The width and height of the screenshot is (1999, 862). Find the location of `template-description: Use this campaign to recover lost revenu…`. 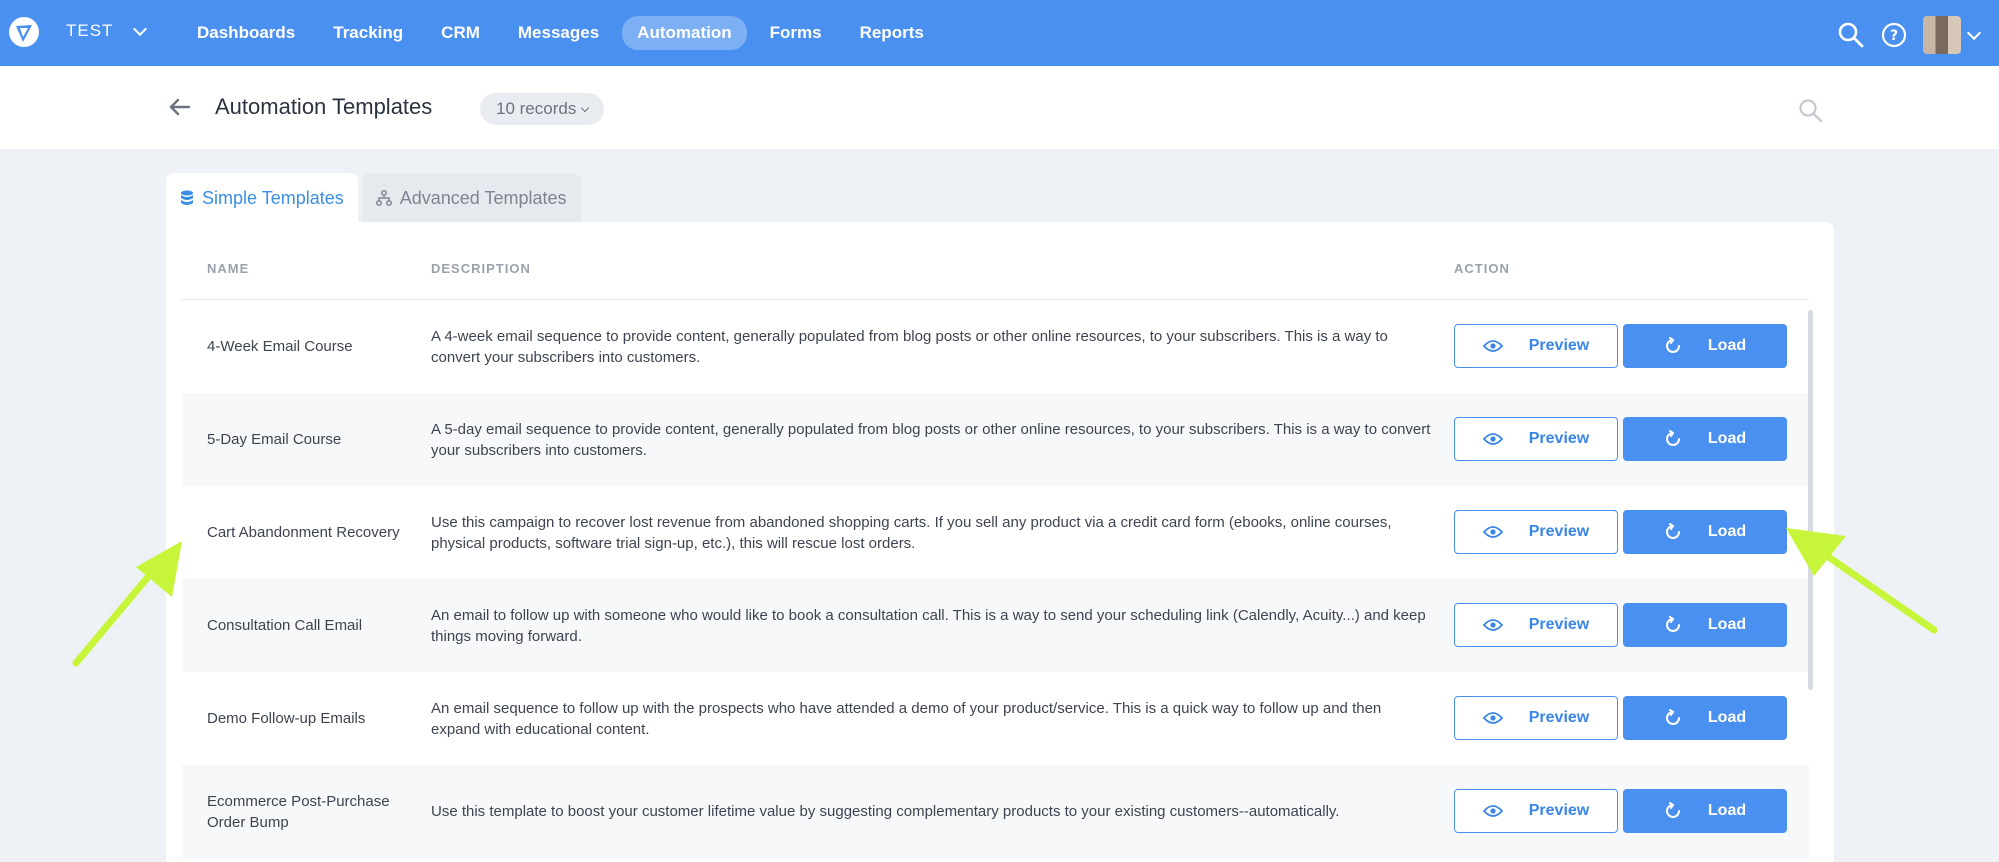

template-description: Use this campaign to recover lost revenu… is located at coordinates (911, 532).